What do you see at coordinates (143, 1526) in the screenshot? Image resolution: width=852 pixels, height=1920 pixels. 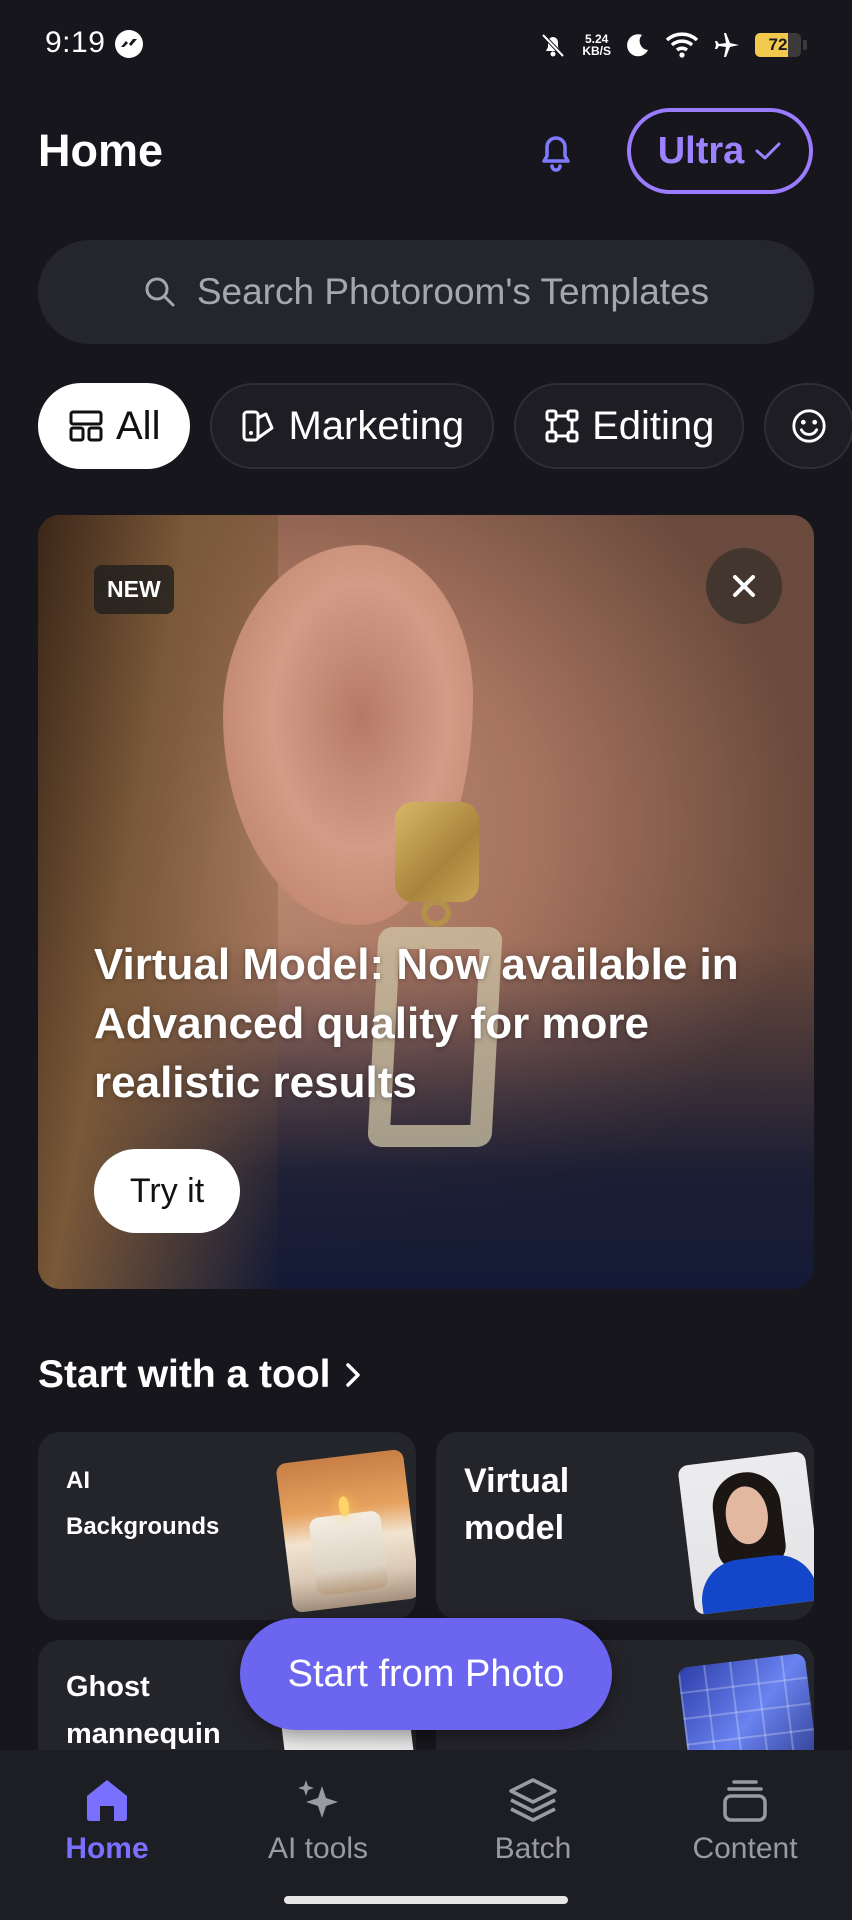 I see `tool-label-line2: Backgrounds` at bounding box center [143, 1526].